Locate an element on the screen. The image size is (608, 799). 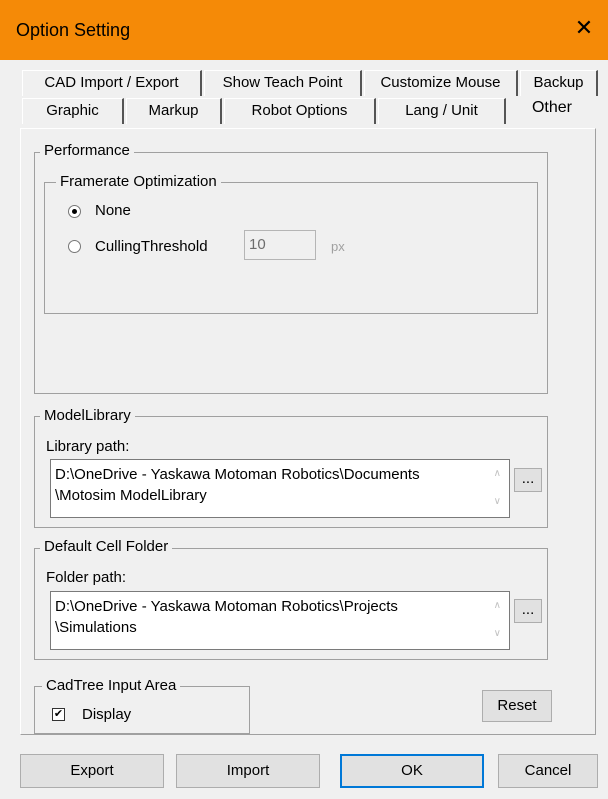
cell-folder-label: Default Cell Folder is located at coordinates (106, 546).